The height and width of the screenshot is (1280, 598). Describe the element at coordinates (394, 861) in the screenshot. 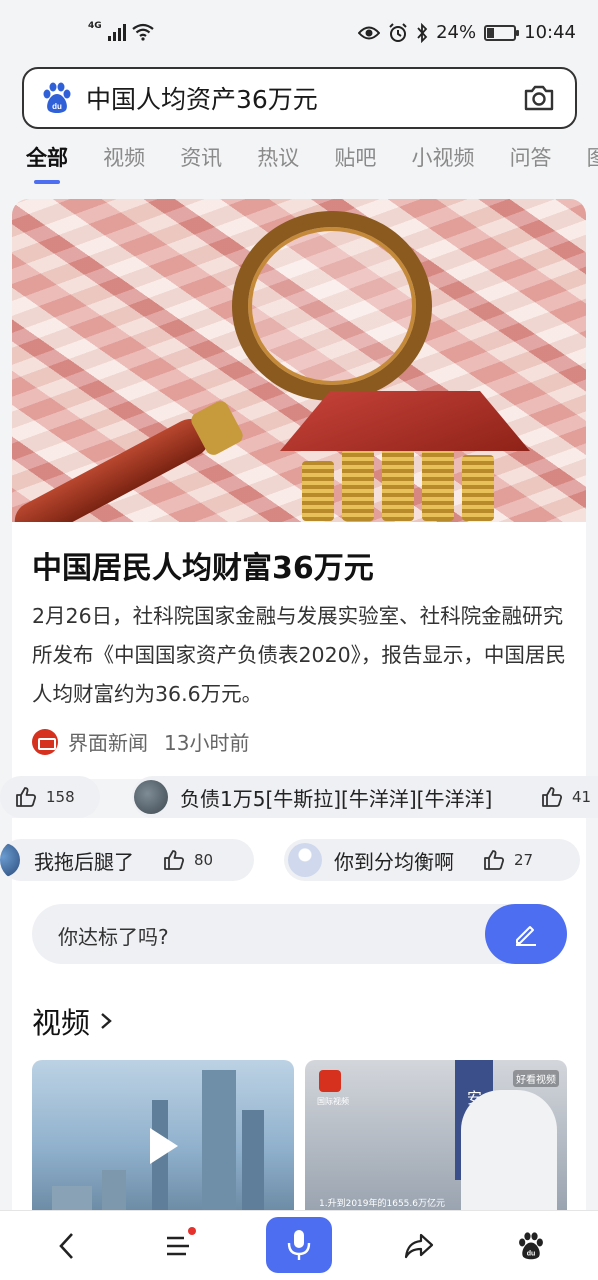

I see `comment-text: 你到分均衡啊` at that location.